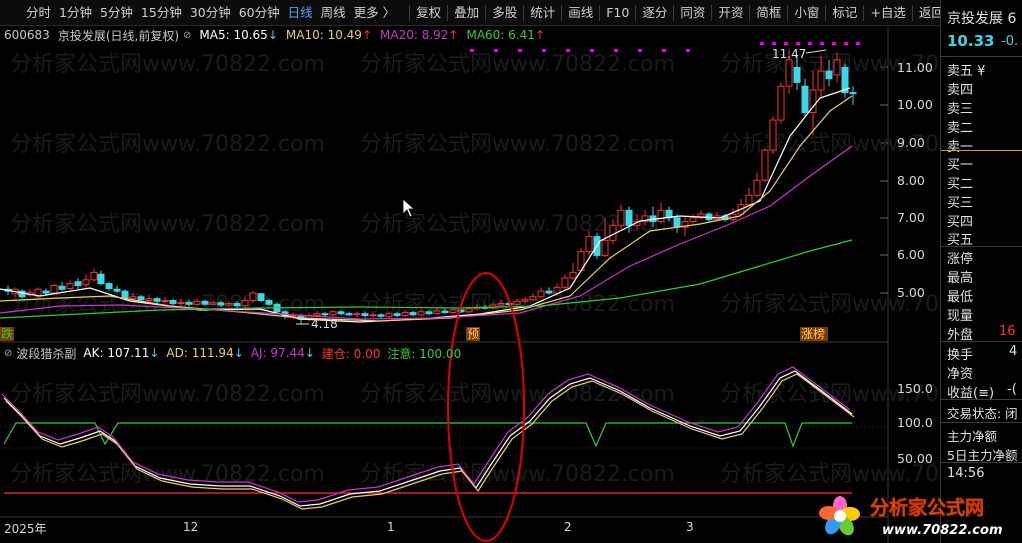 This screenshot has width=1022, height=543. What do you see at coordinates (466, 13) in the screenshot?
I see `tool-button-1: 叠加` at bounding box center [466, 13].